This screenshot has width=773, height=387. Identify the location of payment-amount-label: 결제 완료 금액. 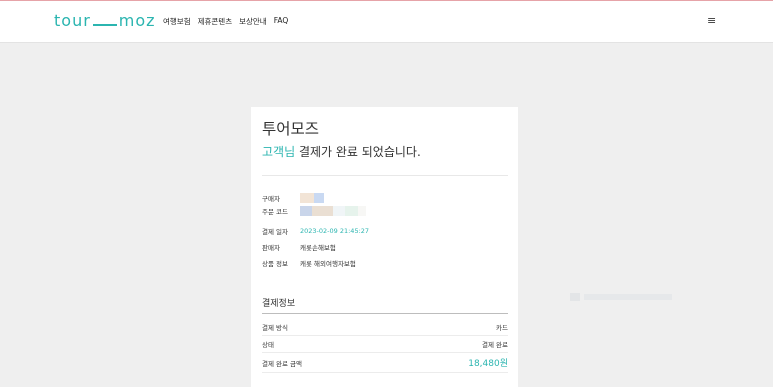
(282, 363).